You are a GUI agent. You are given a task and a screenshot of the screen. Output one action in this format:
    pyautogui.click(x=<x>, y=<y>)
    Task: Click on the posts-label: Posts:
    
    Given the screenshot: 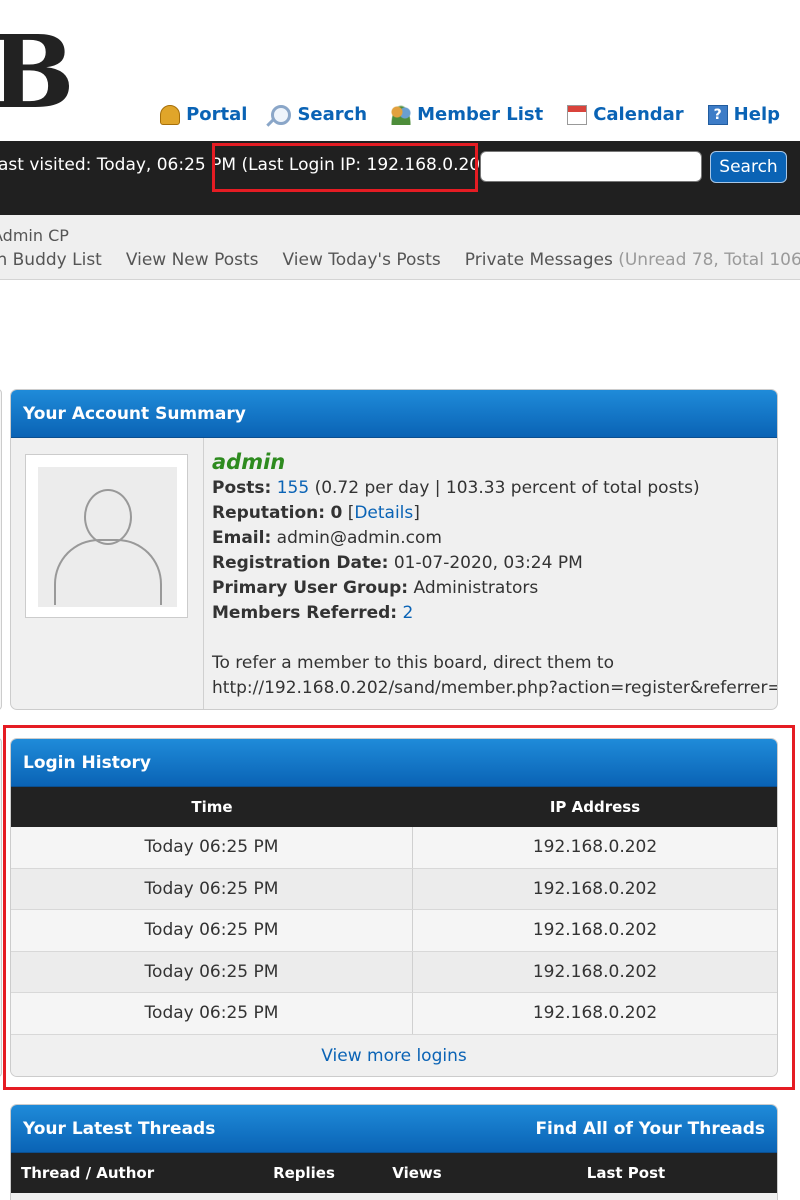 What is the action you would take?
    pyautogui.click(x=242, y=488)
    